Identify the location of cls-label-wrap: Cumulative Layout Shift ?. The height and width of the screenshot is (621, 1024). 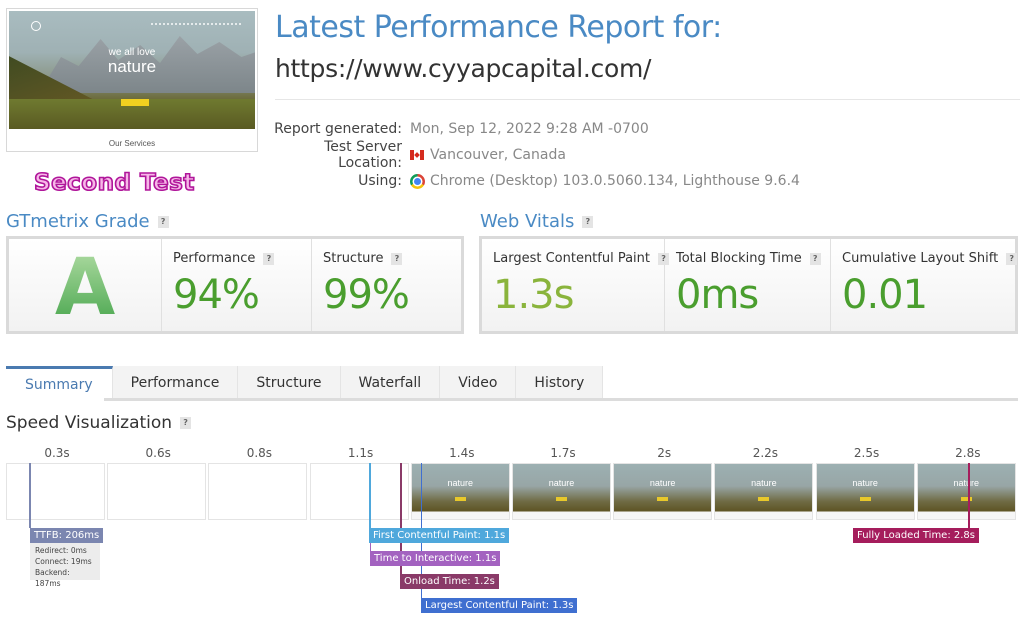
(930, 258).